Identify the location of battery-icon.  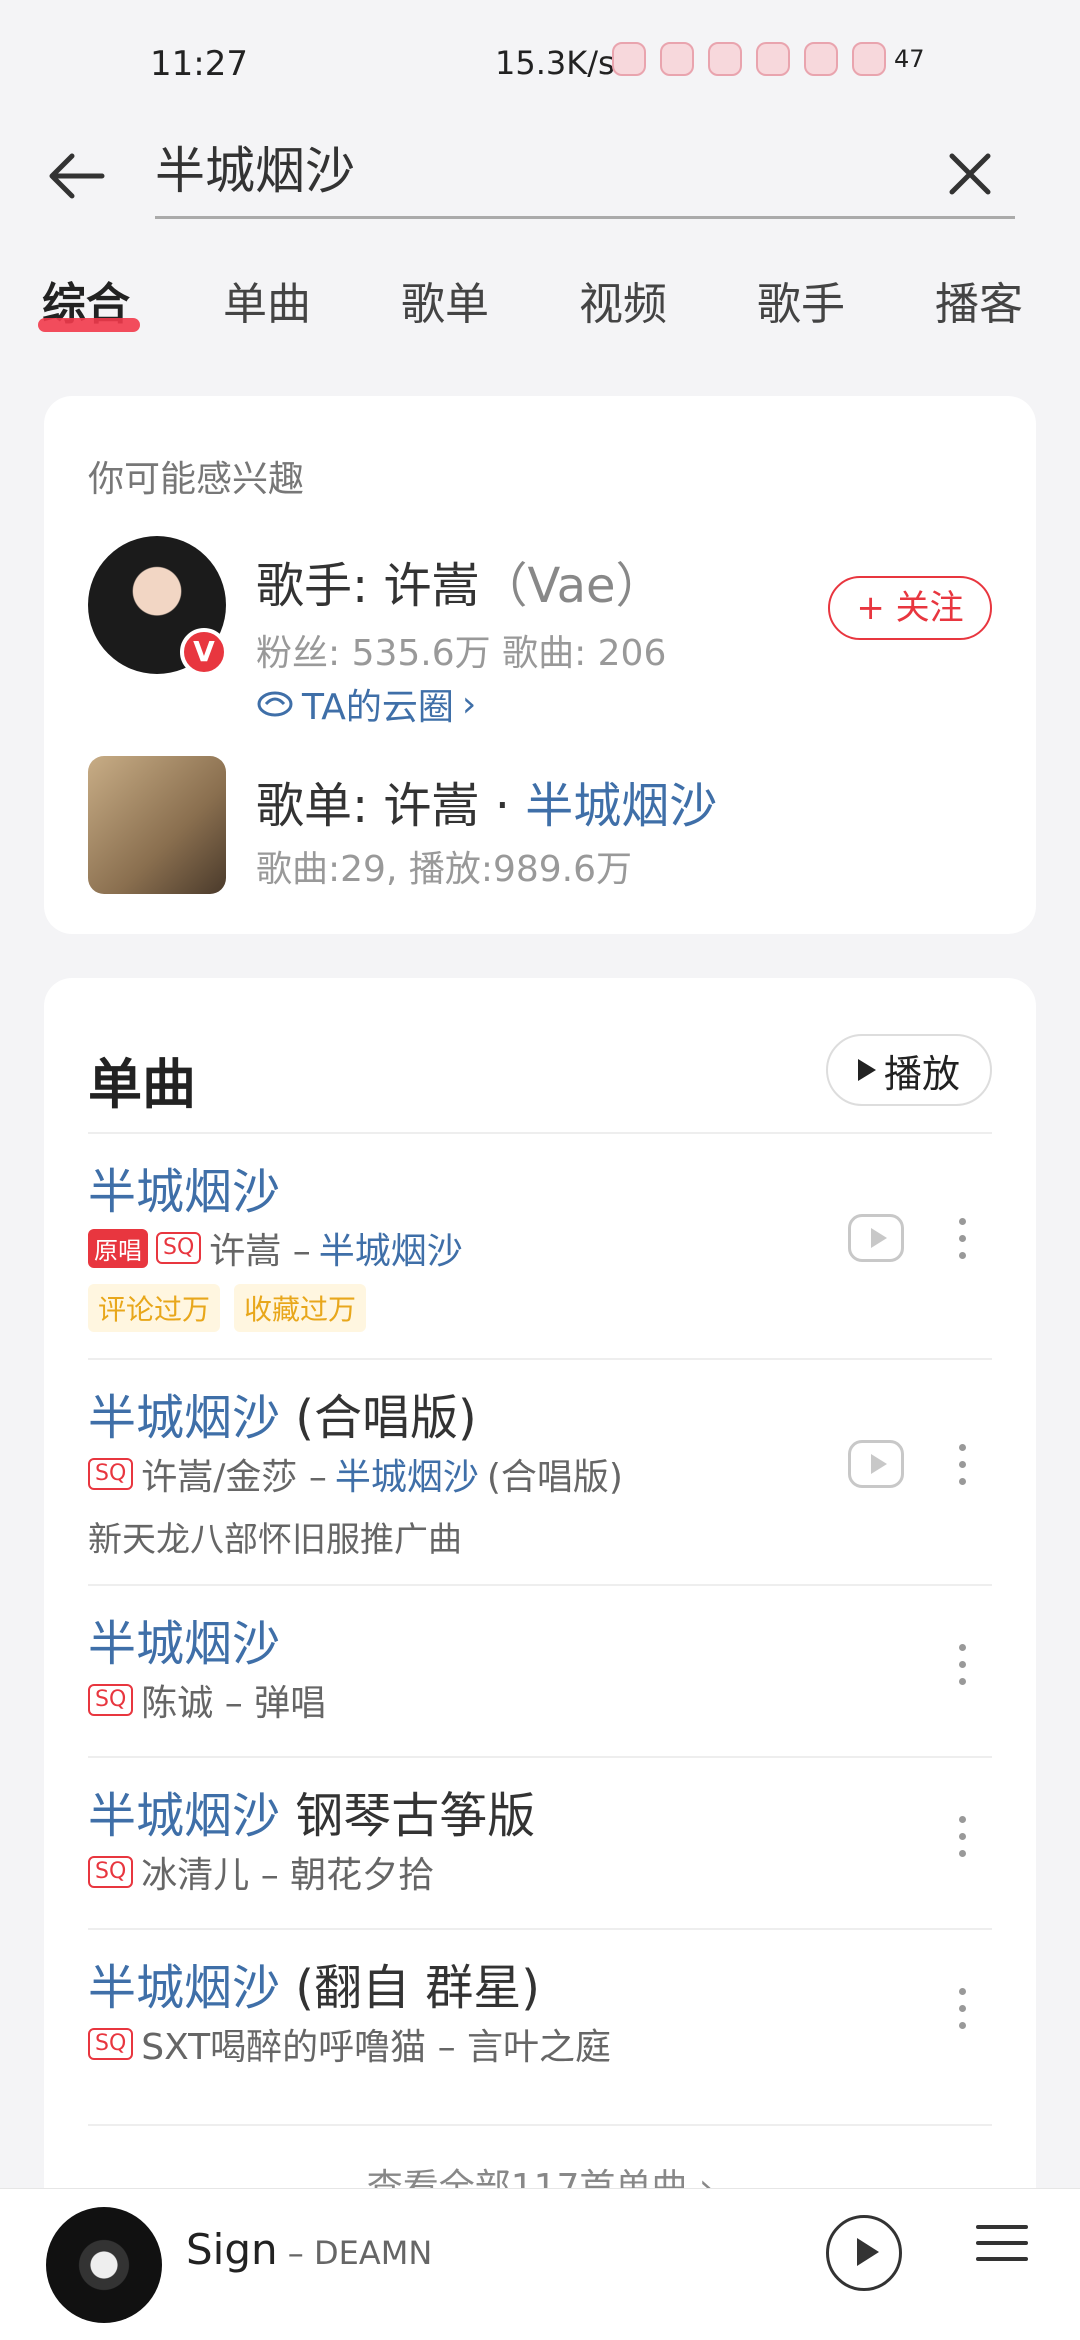
(869, 59).